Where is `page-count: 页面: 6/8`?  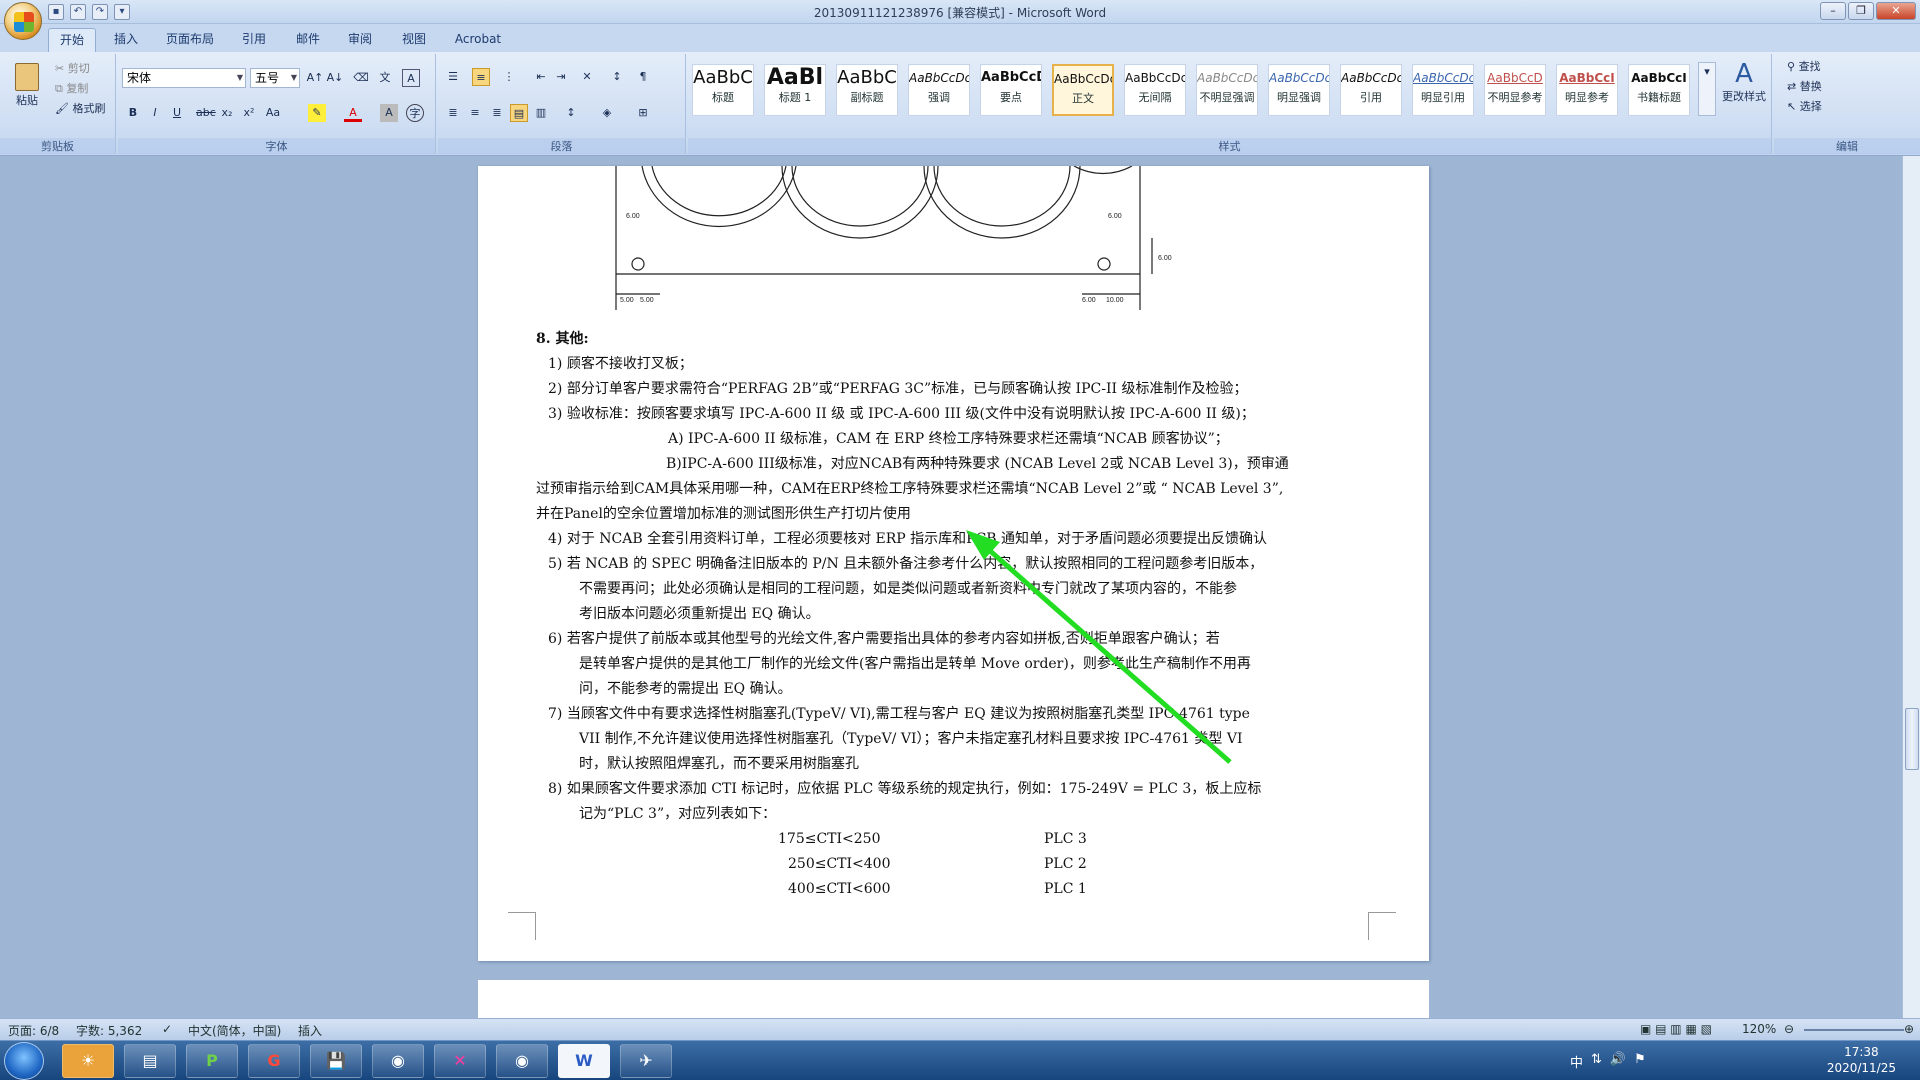
page-count: 页面: 6/8 is located at coordinates (33, 1030).